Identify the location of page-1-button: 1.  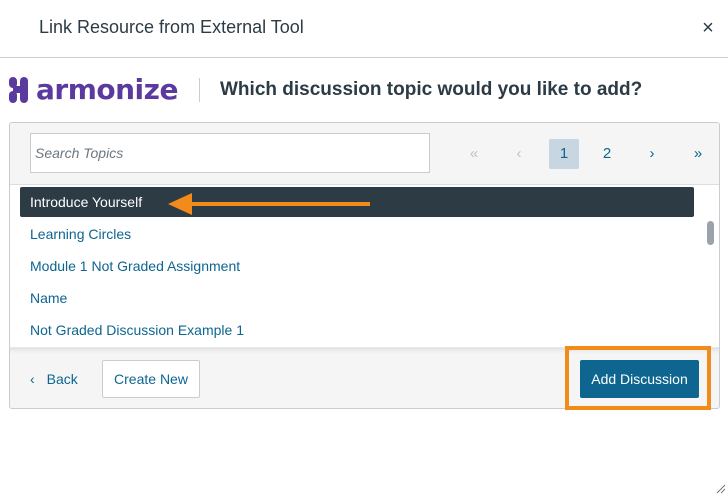
(564, 154).